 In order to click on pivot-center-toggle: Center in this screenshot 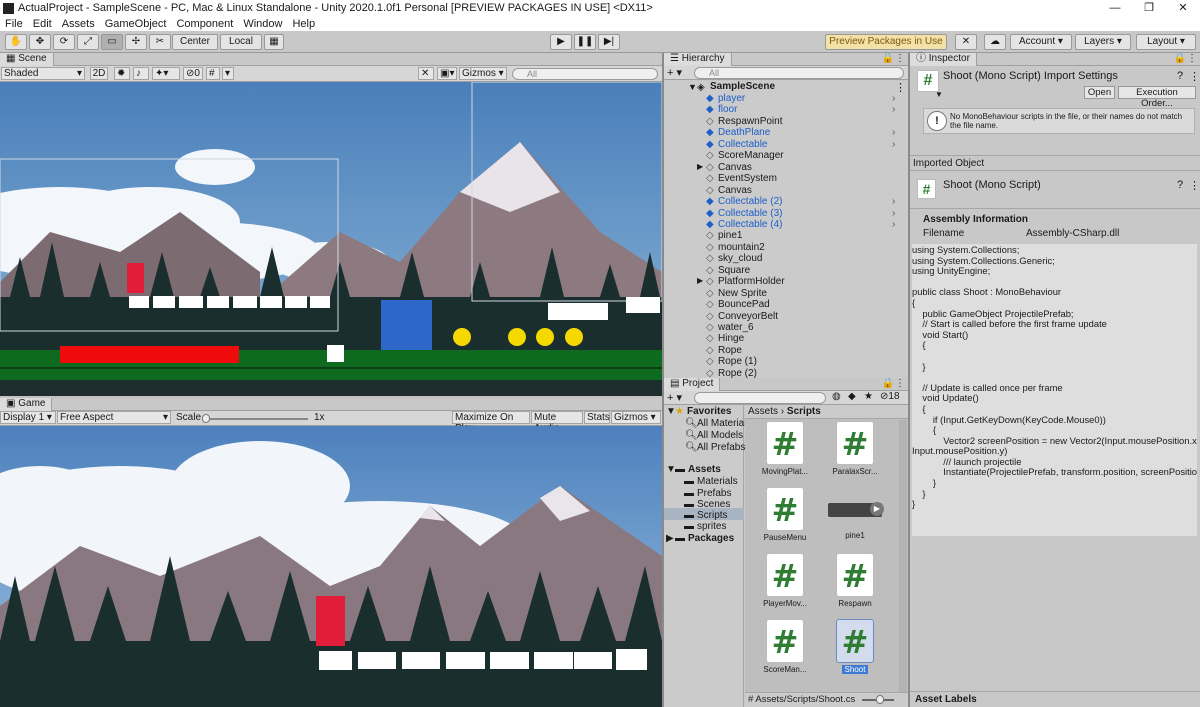, I will do `click(195, 42)`.